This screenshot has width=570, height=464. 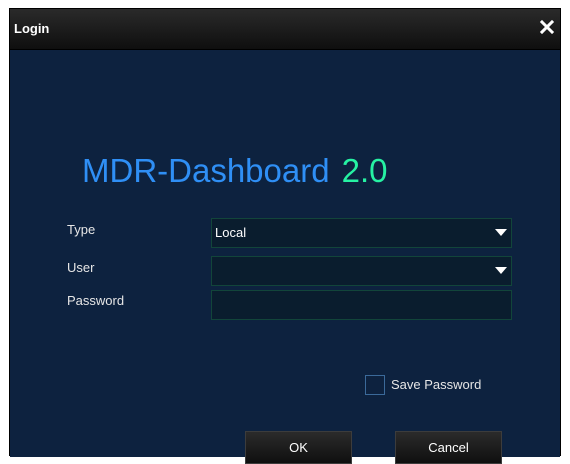 What do you see at coordinates (361, 271) in the screenshot?
I see `user-select` at bounding box center [361, 271].